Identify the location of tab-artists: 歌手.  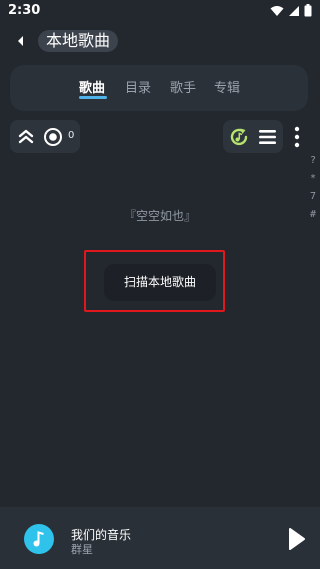
(183, 86).